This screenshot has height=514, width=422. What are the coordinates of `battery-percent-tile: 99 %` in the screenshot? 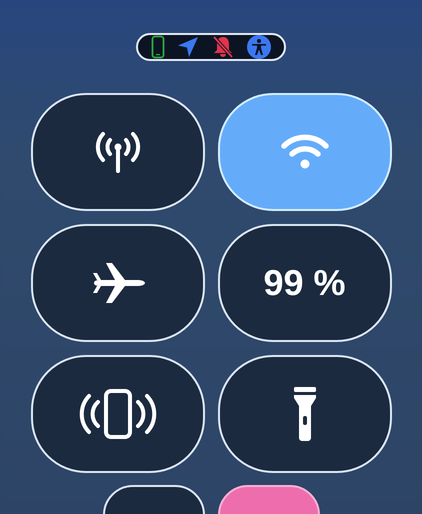 It's located at (305, 283).